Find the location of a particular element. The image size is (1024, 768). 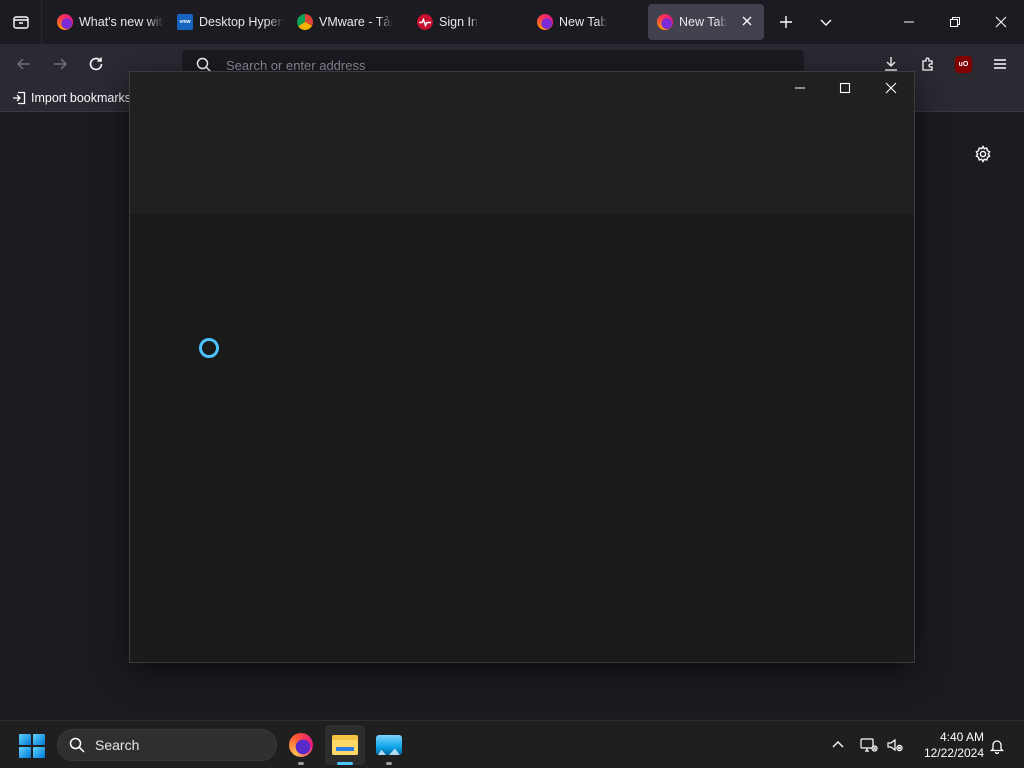

forward-button is located at coordinates (60, 64).